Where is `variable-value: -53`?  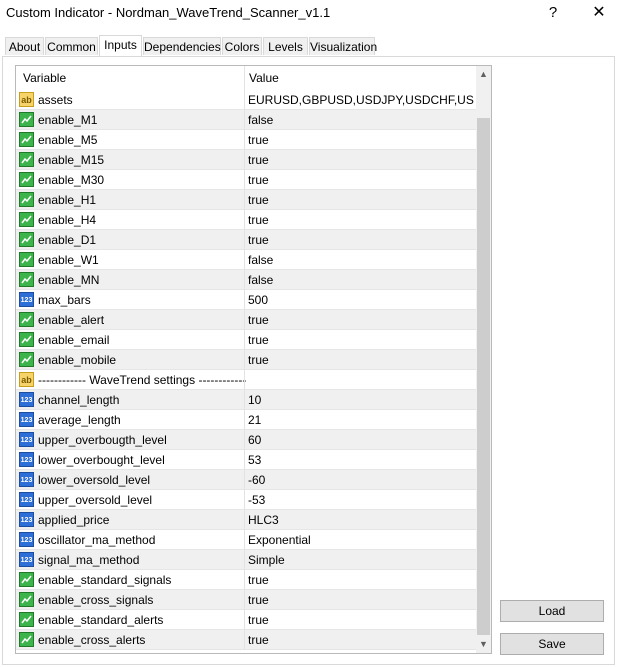
variable-value: -53 is located at coordinates (361, 500).